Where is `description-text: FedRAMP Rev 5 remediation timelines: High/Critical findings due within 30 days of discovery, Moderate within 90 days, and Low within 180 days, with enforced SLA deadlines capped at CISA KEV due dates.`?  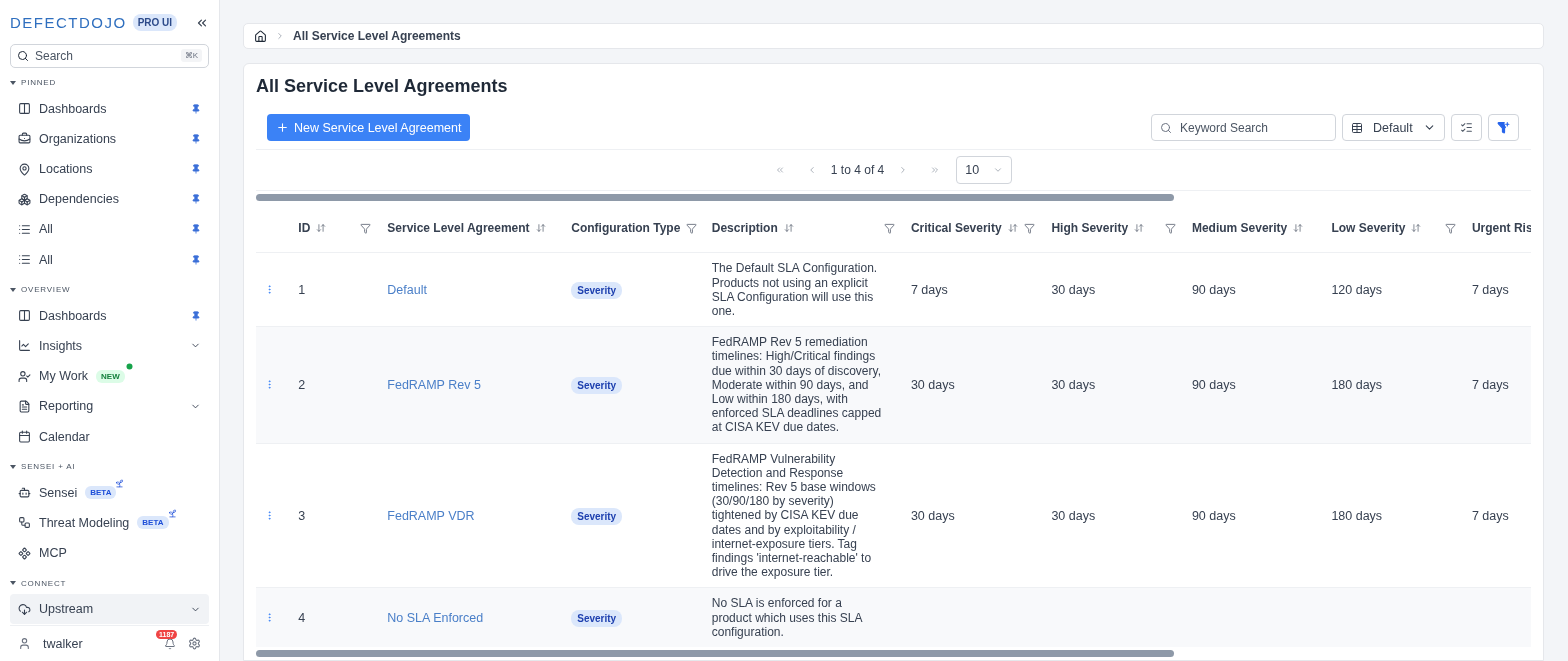
description-text: FedRAMP Rev 5 remediation timelines: High/Critical findings due within 30 days of discovery, Moderate within 90 days, and Low within 180 days, with enforced SLA deadlines capped at CISA KEV due dates. is located at coordinates (797, 385).